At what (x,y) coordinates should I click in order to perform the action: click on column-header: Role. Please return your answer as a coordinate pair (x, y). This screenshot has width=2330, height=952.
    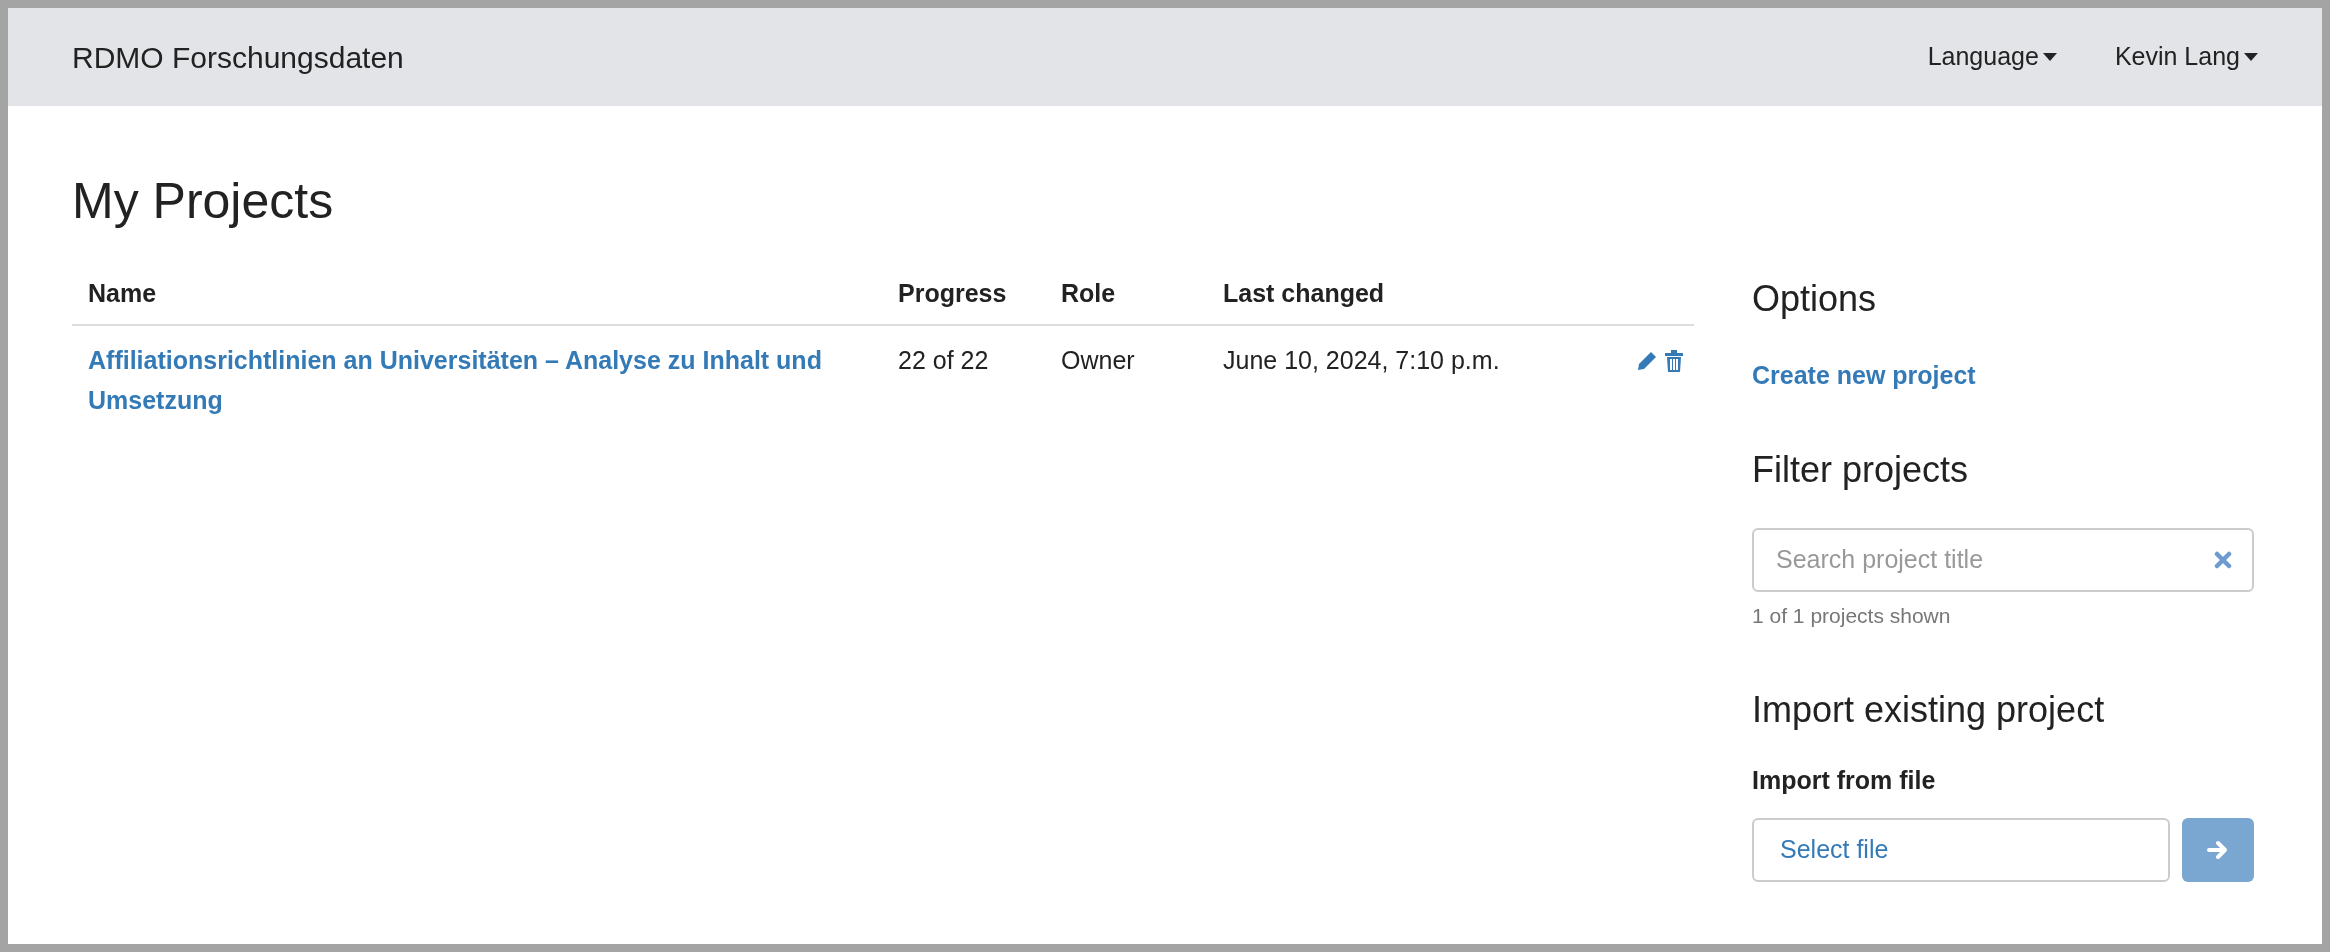
    Looking at the image, I should click on (1126, 293).